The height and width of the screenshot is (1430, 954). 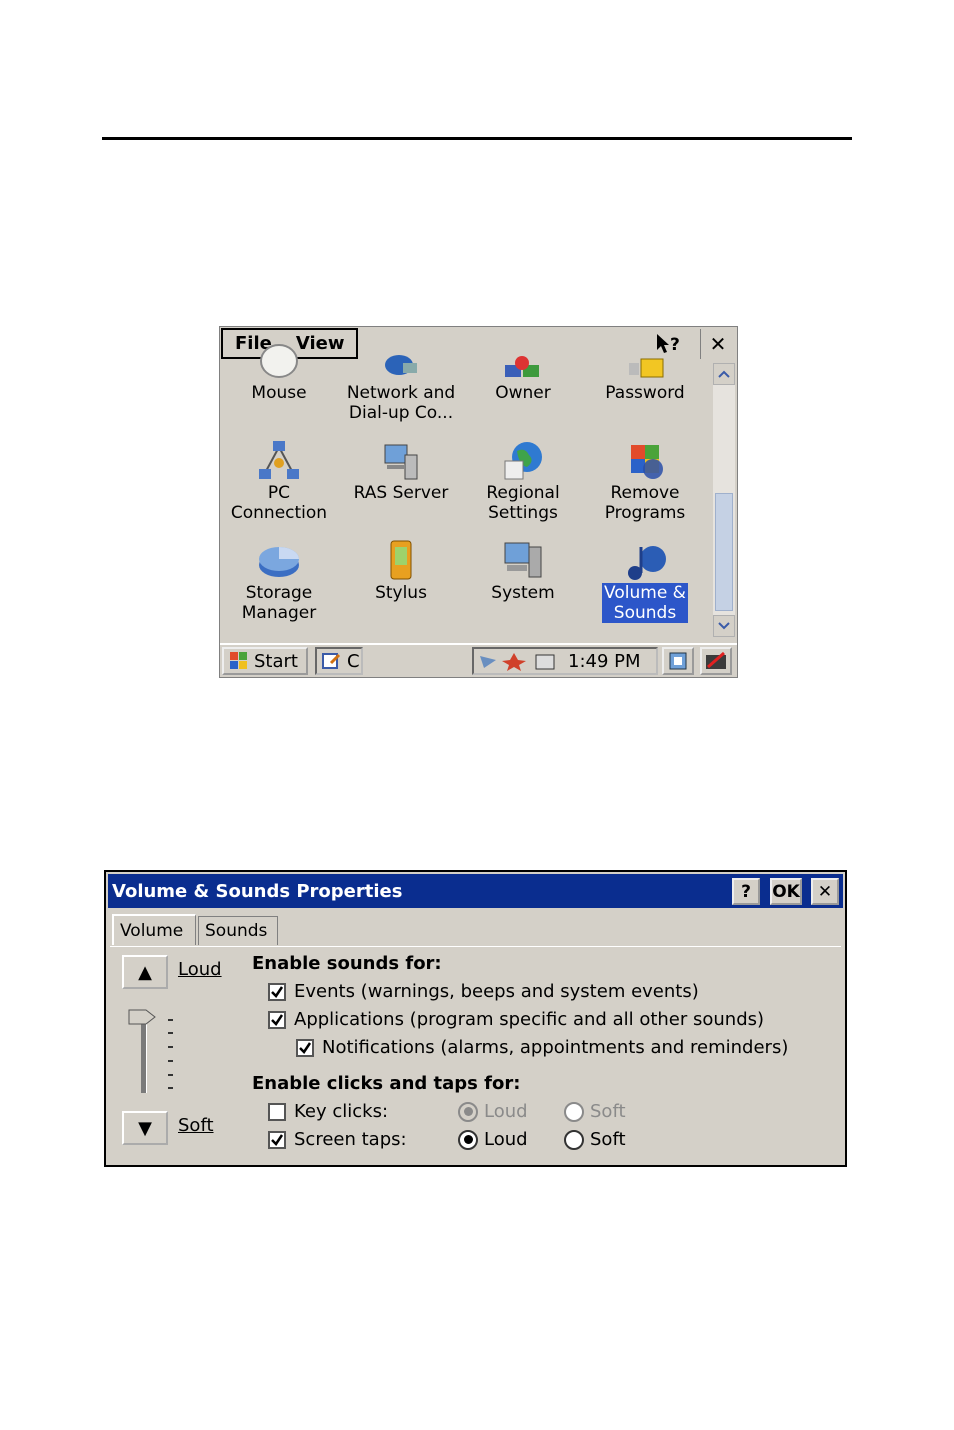 I want to click on dialog-close-button: ✕, so click(x=825, y=891).